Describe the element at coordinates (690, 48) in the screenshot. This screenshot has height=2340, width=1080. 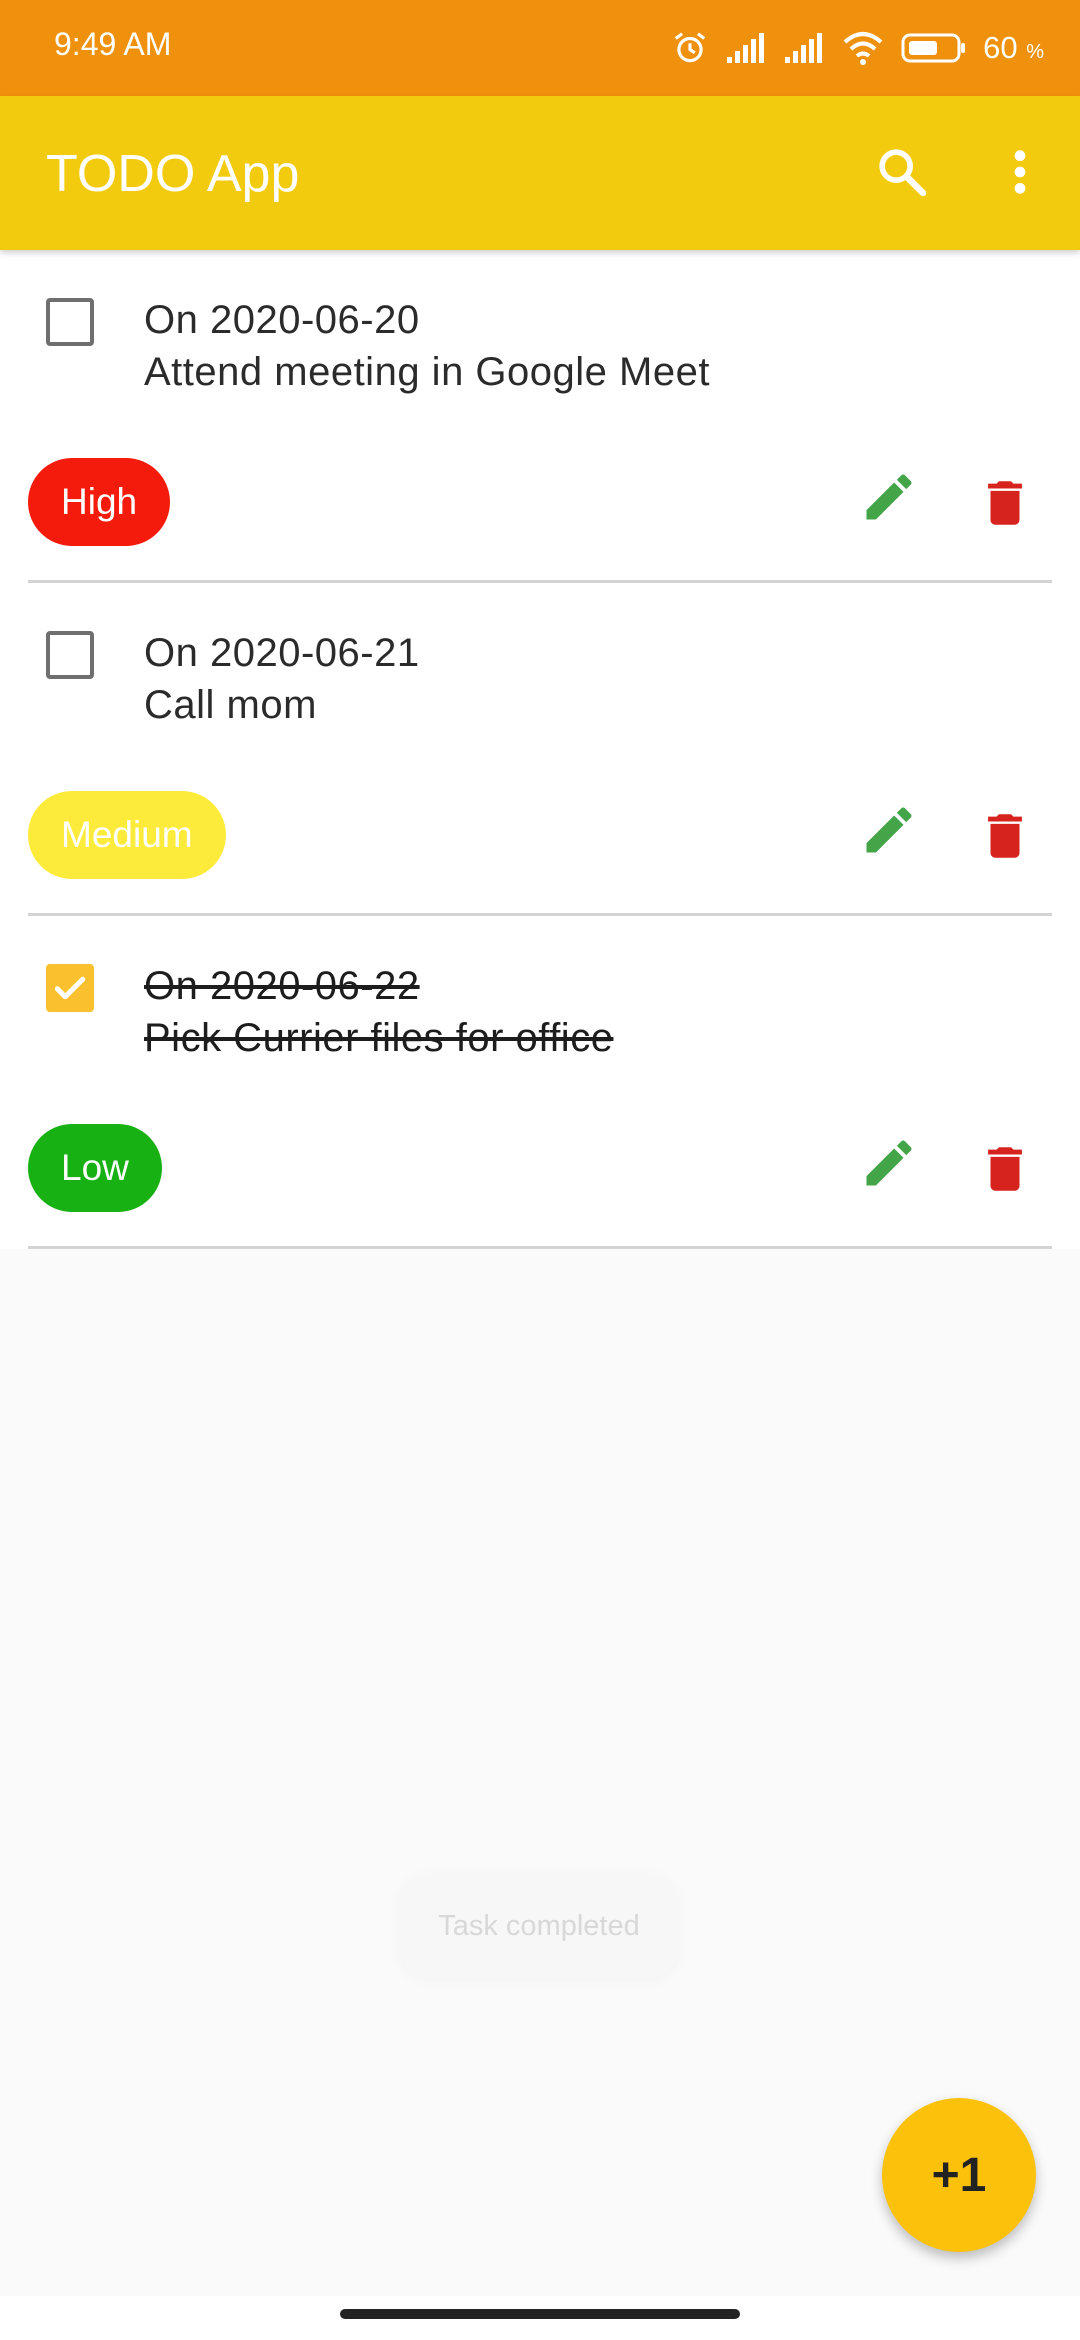
I see `alarm-icon` at that location.